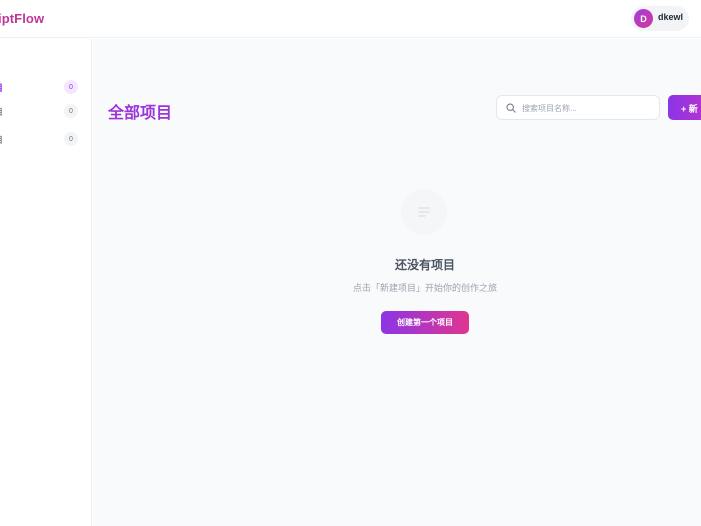 The height and width of the screenshot is (526, 701). Describe the element at coordinates (424, 265) in the screenshot. I see `empty-state-title: 还没有项目` at that location.